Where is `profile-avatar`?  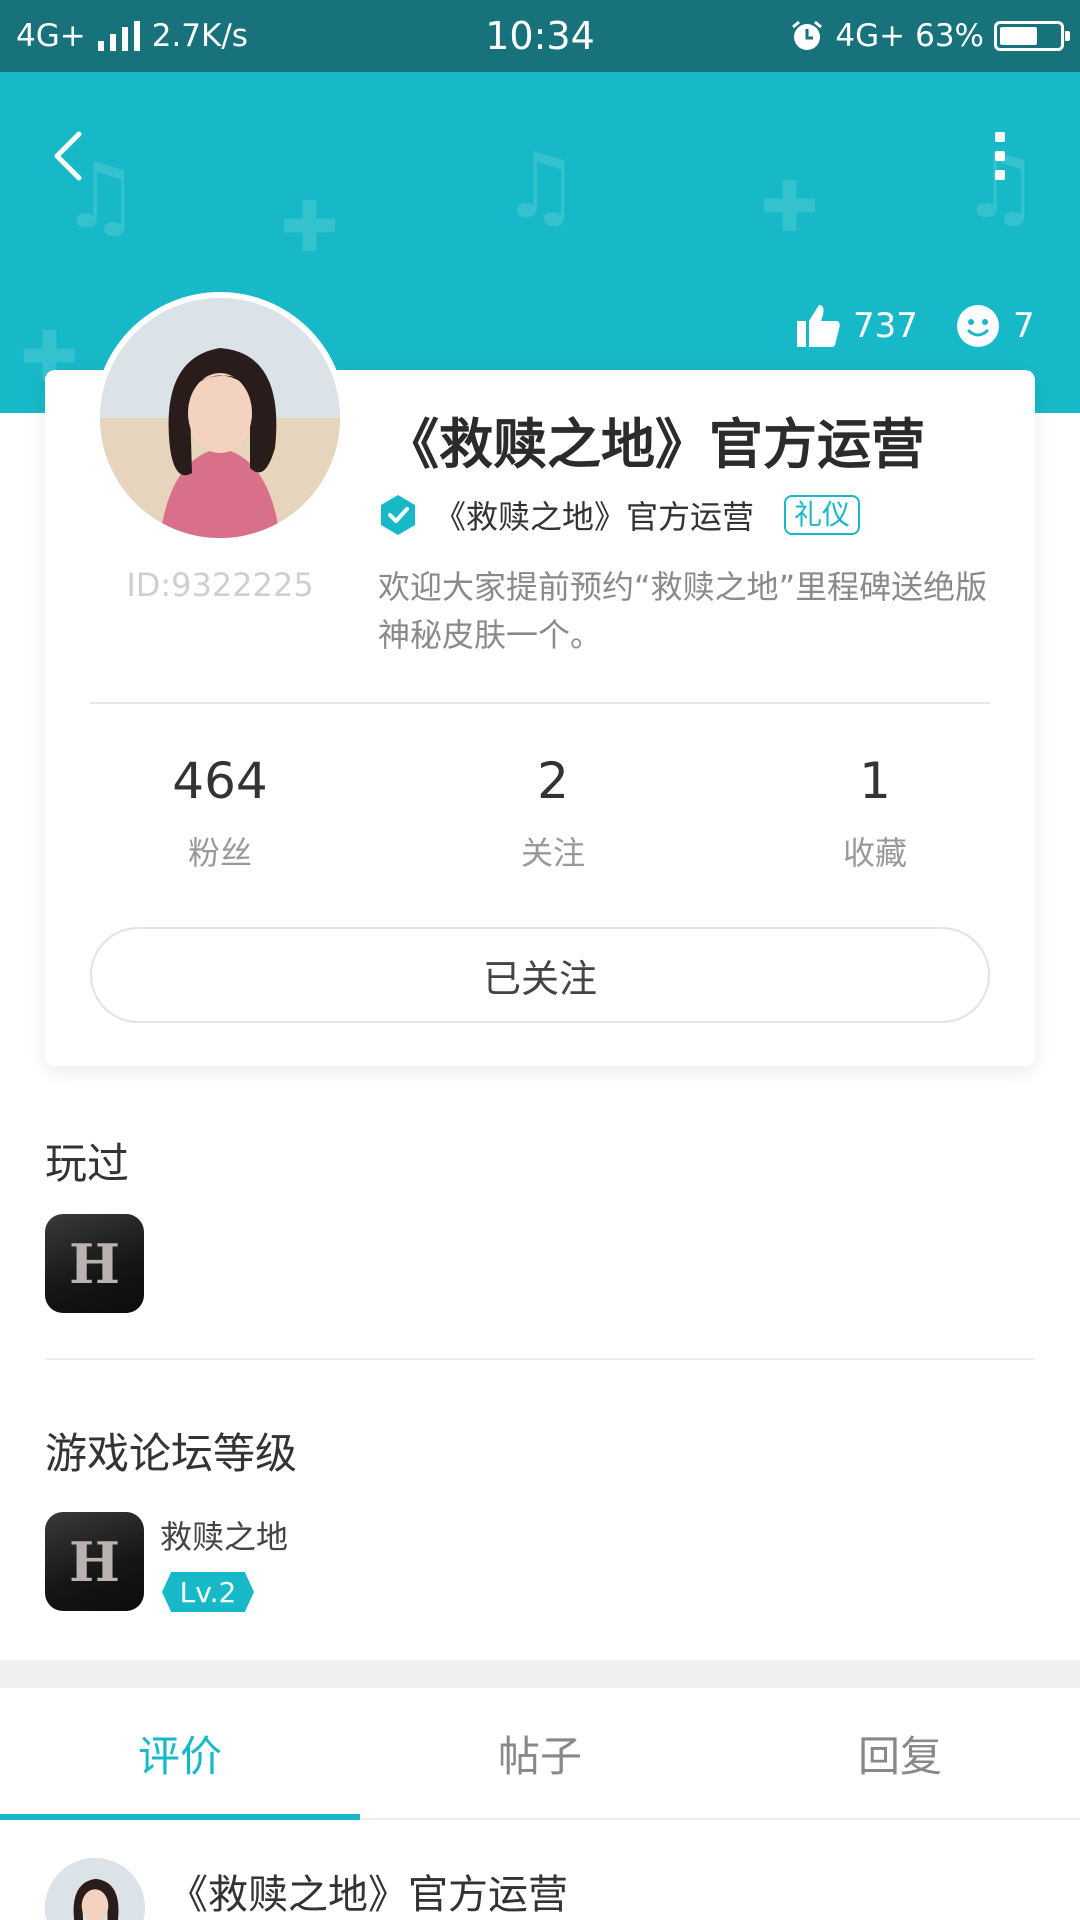
profile-avatar is located at coordinates (220, 418).